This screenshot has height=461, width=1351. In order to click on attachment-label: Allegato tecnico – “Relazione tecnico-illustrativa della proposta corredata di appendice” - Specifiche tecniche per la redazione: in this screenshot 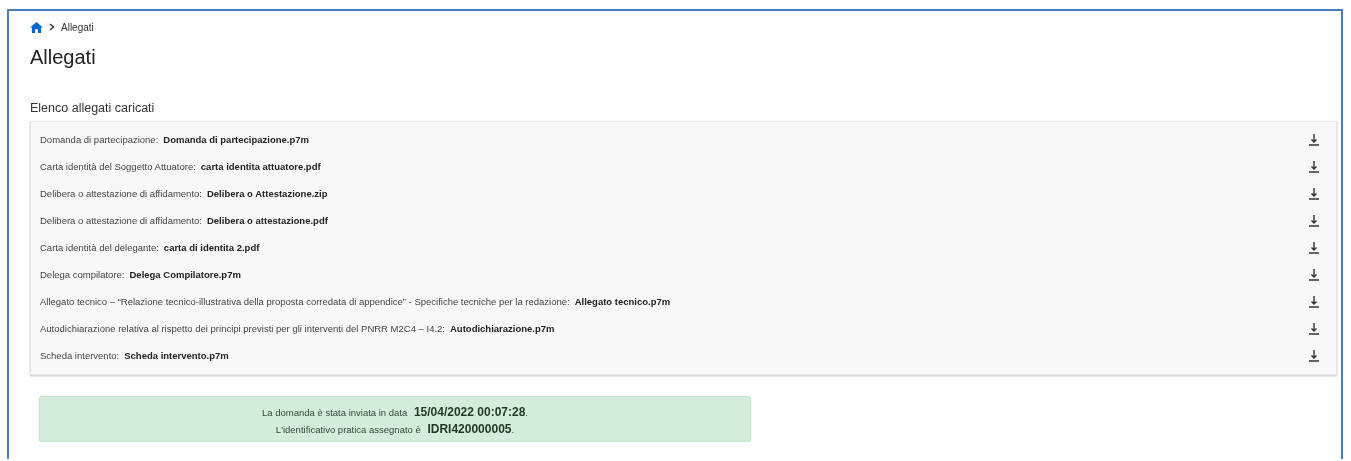, I will do `click(305, 301)`.